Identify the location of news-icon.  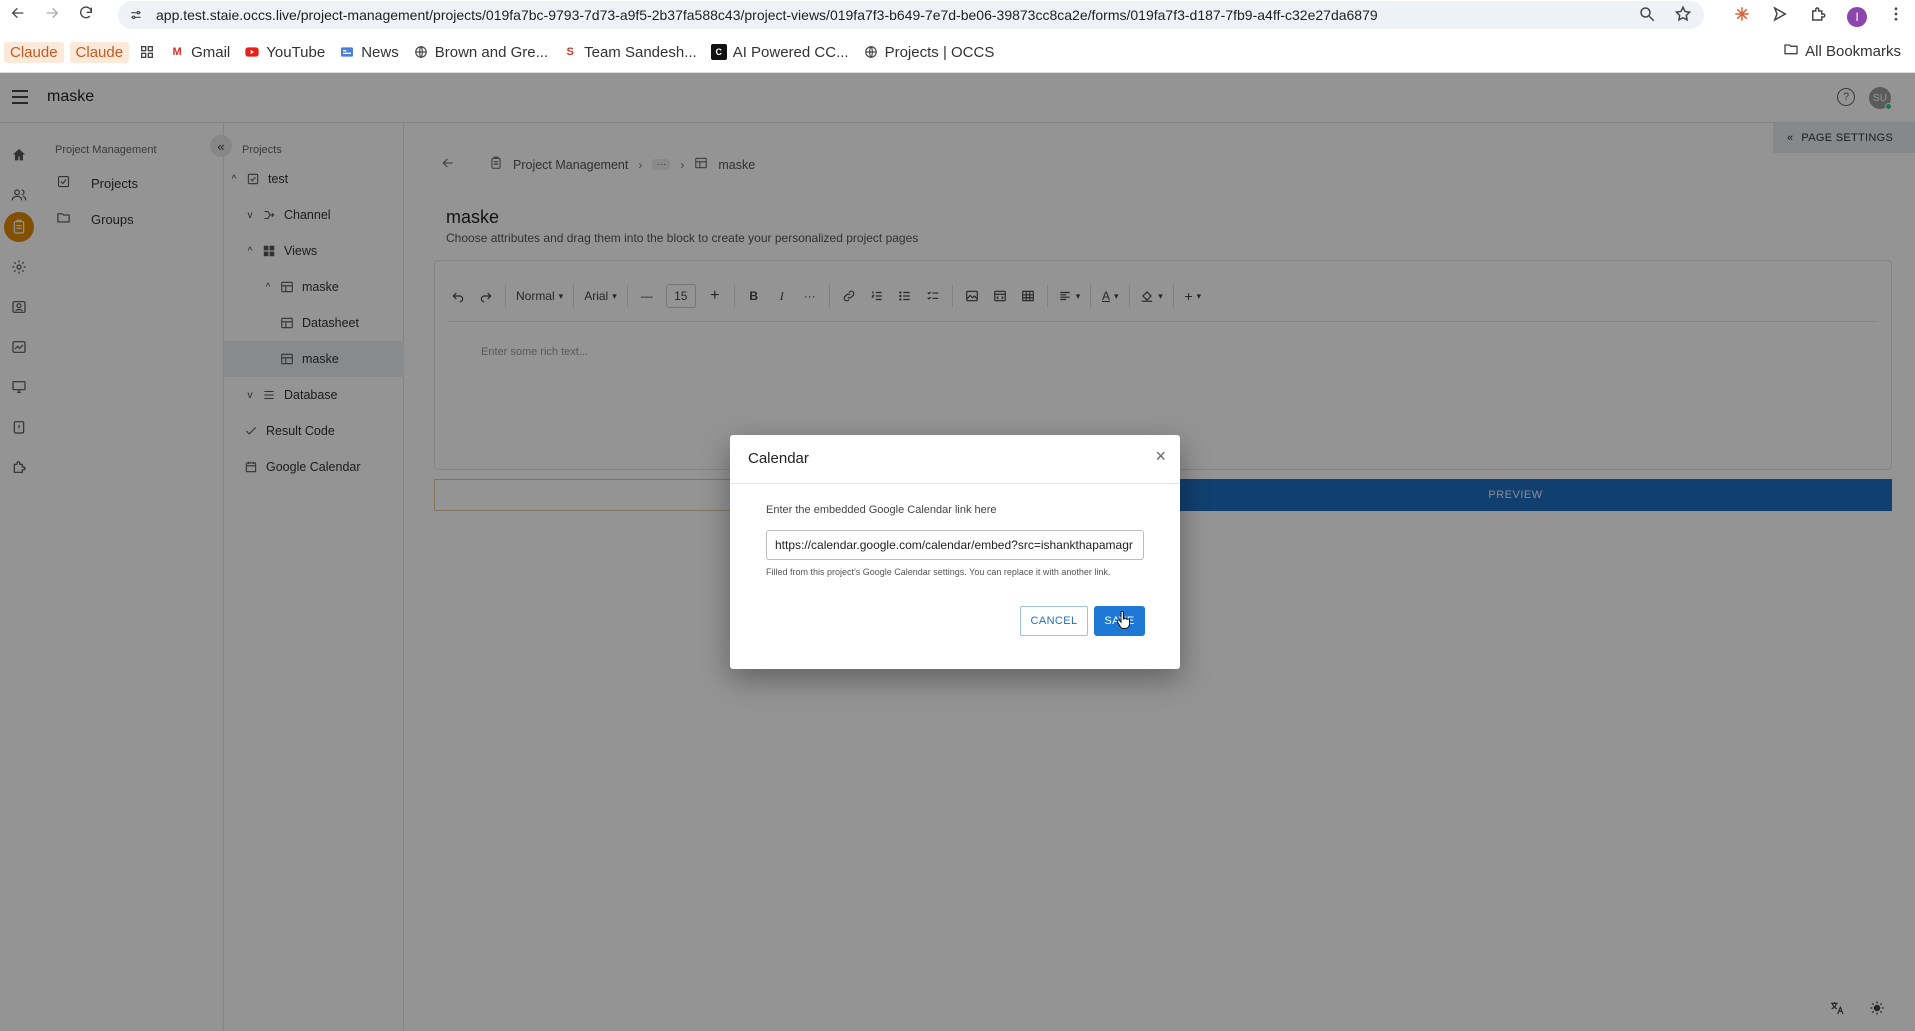
(347, 52).